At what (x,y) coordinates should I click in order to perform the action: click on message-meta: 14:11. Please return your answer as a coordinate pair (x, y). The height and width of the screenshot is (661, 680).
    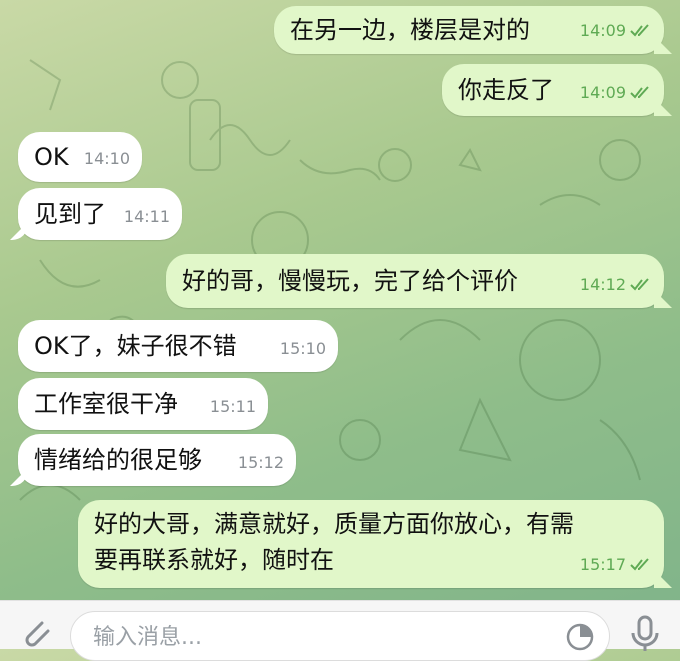
    Looking at the image, I should click on (147, 217).